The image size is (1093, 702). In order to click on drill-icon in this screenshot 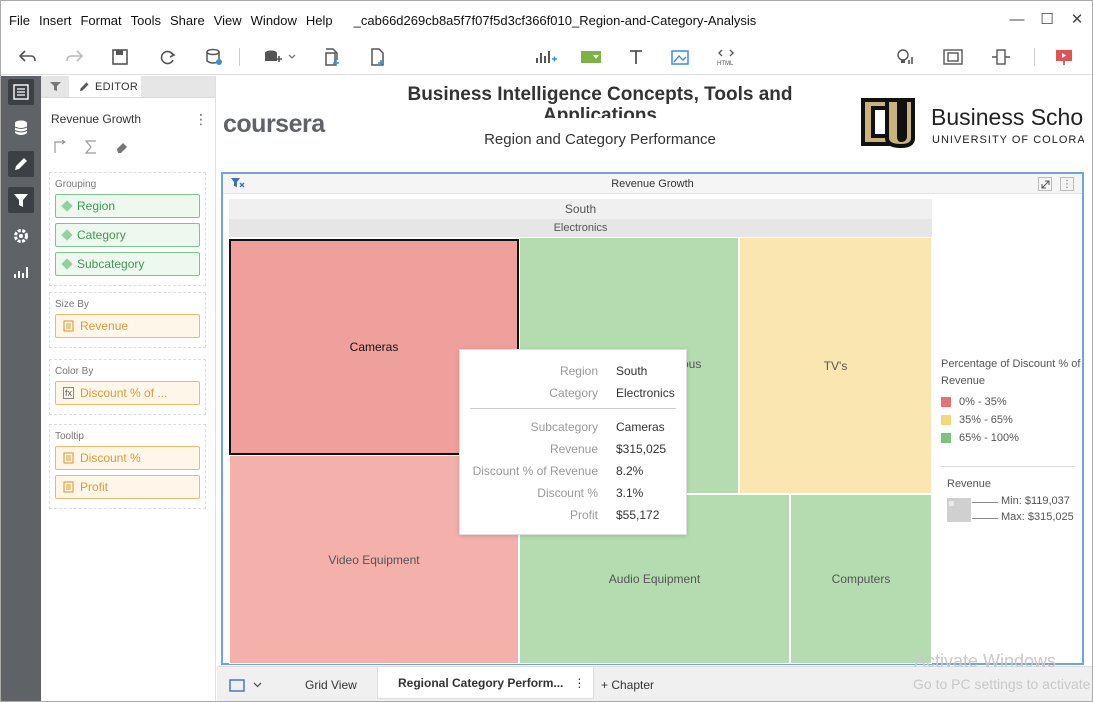, I will do `click(60, 148)`.